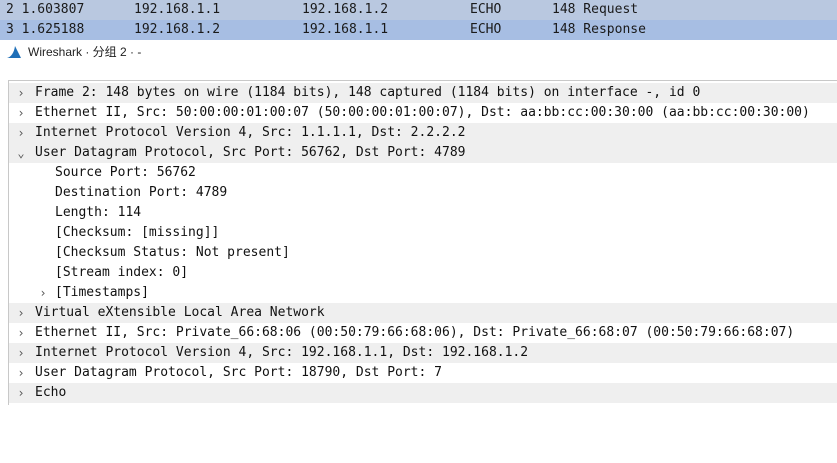  Describe the element at coordinates (345, 29) in the screenshot. I see `packet-destination: 192.168.1.1` at that location.